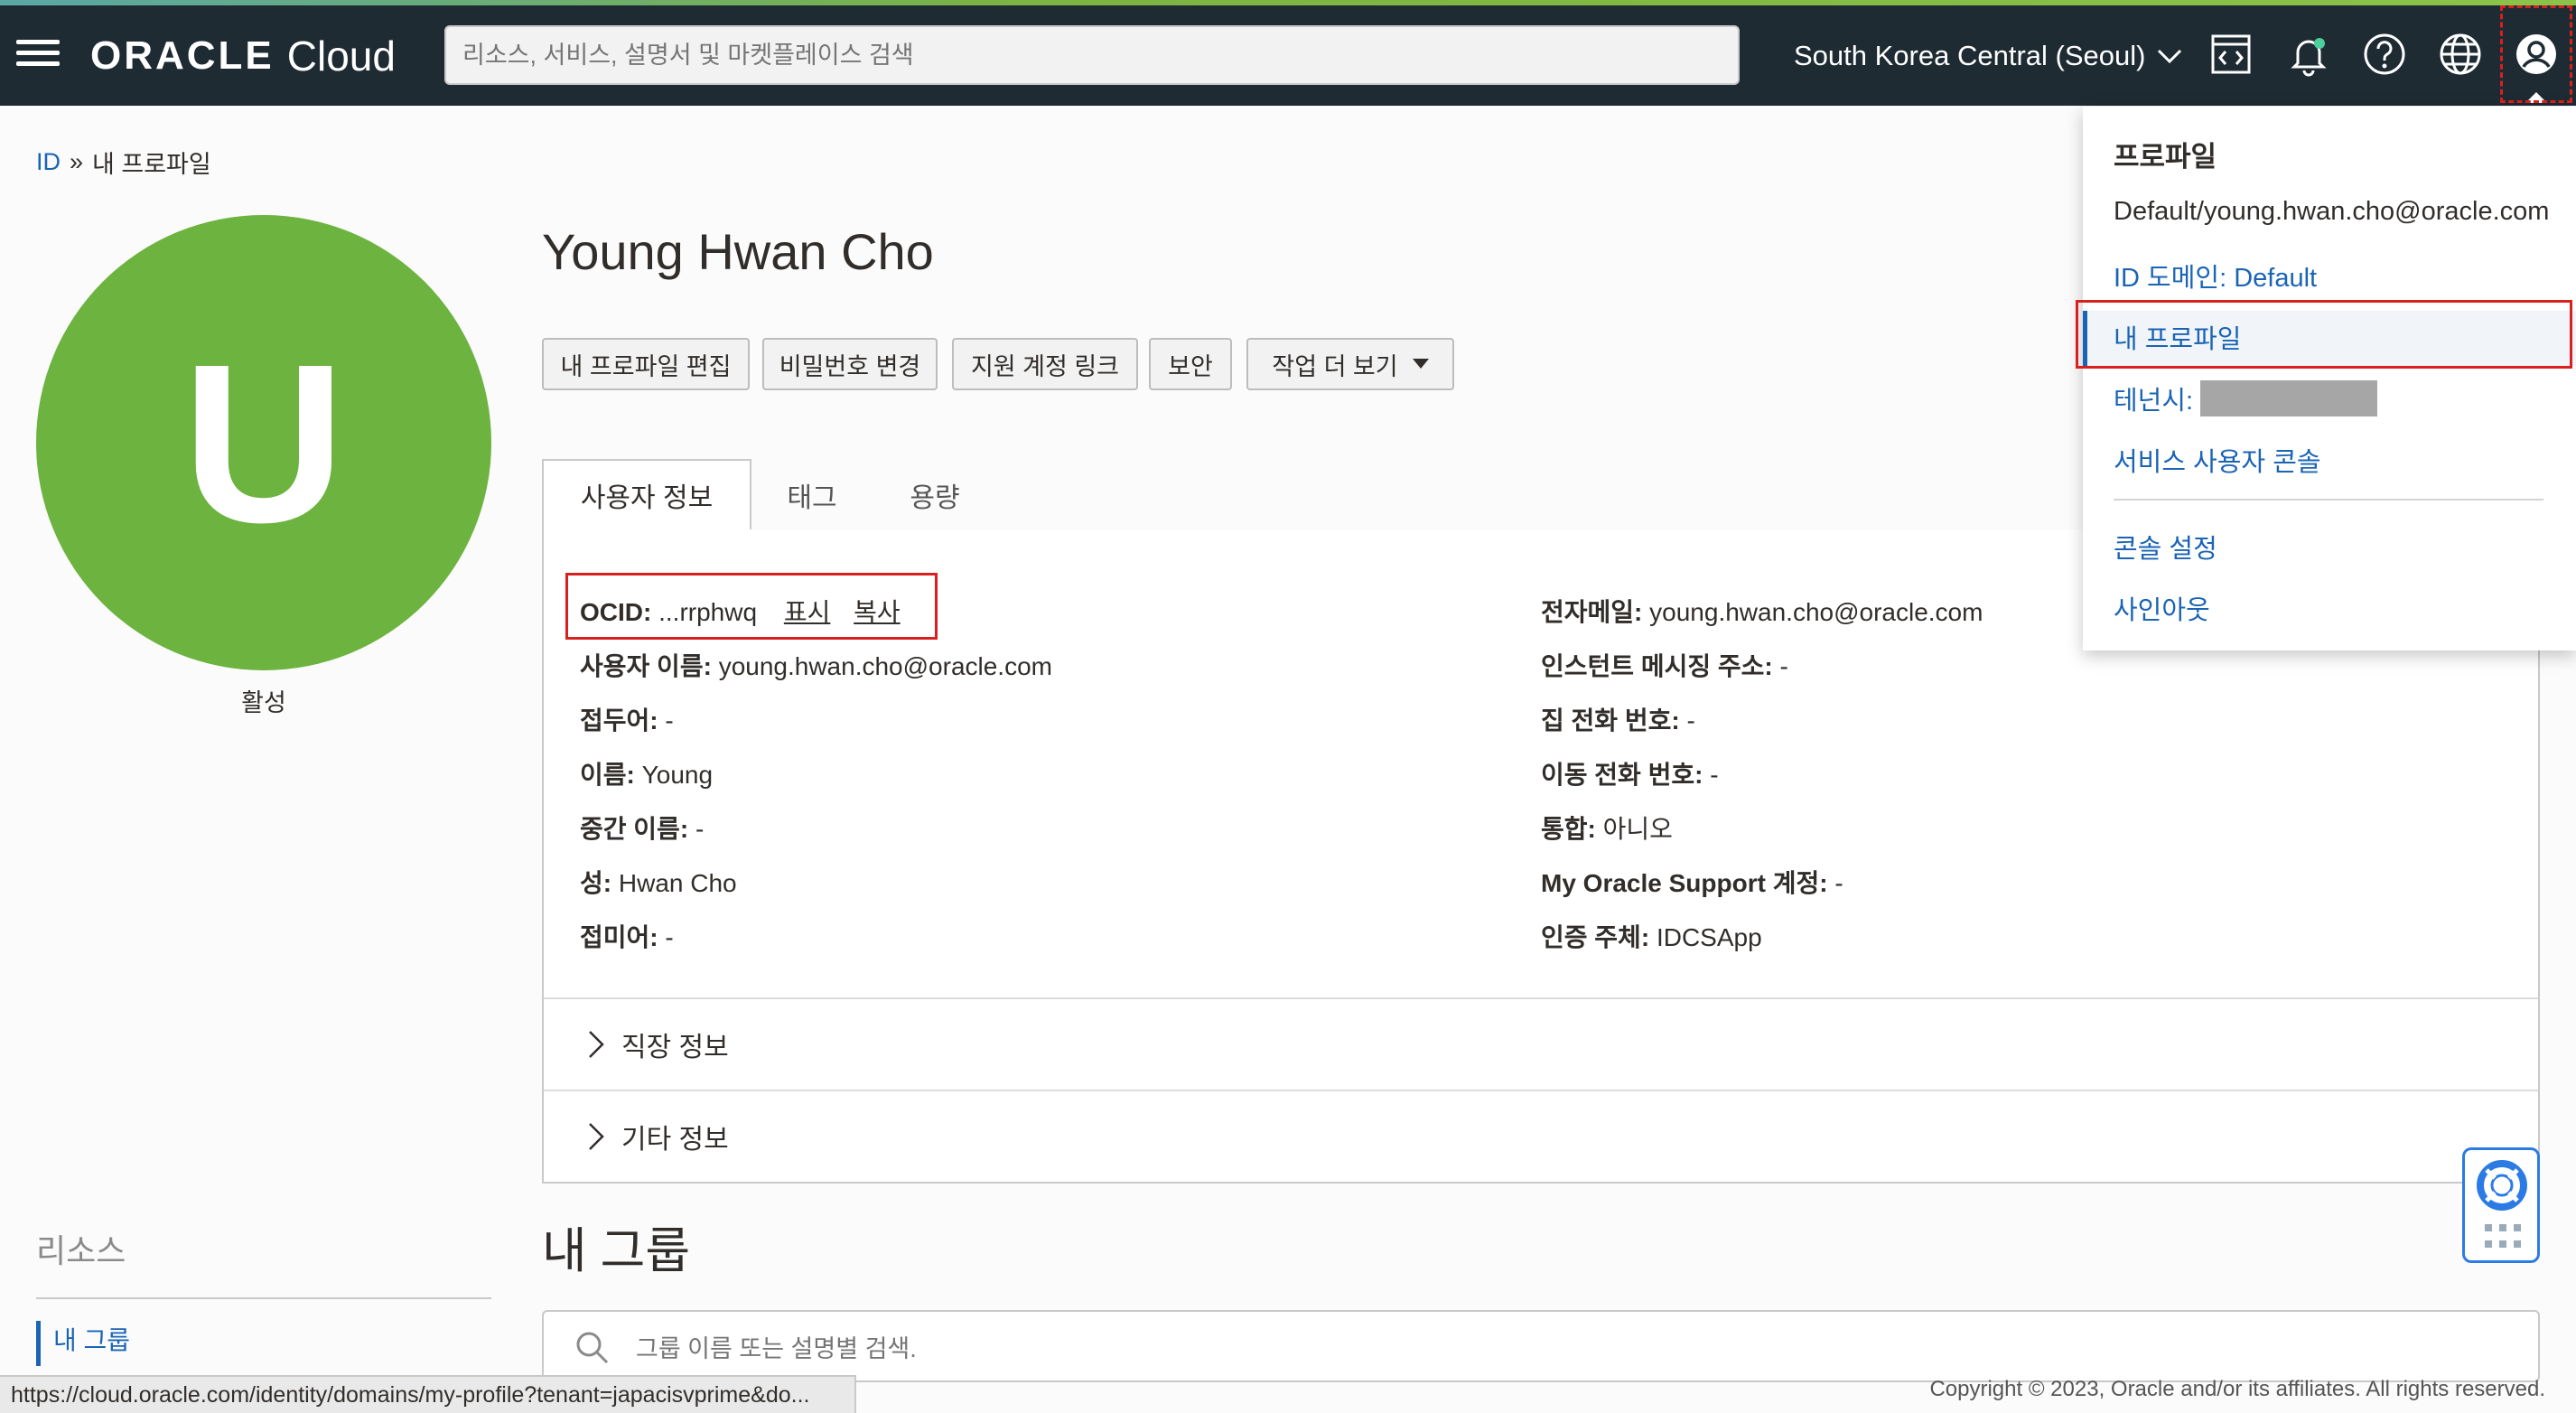 The width and height of the screenshot is (2576, 1413). What do you see at coordinates (151, 164) in the screenshot?
I see `breadcrumb-current: 내 프로파일` at bounding box center [151, 164].